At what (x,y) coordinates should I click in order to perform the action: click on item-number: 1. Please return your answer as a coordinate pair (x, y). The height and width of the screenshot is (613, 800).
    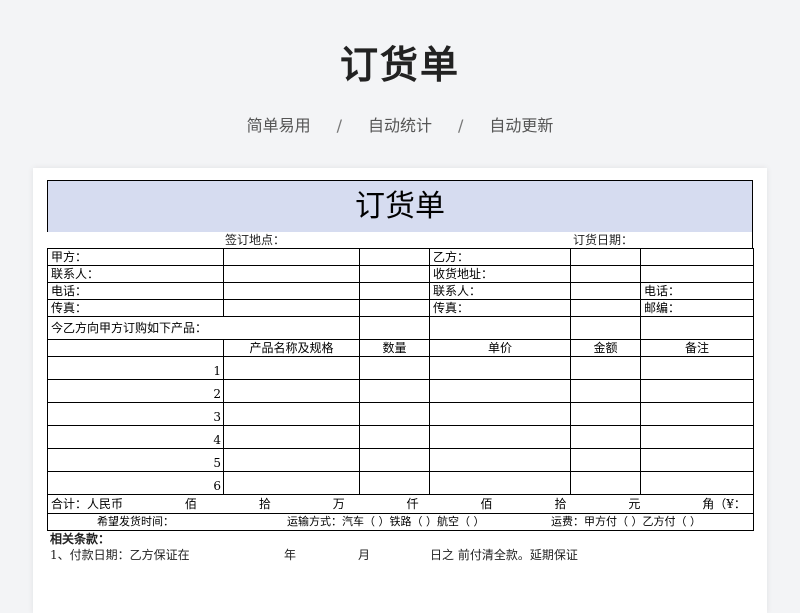
    Looking at the image, I should click on (135, 368).